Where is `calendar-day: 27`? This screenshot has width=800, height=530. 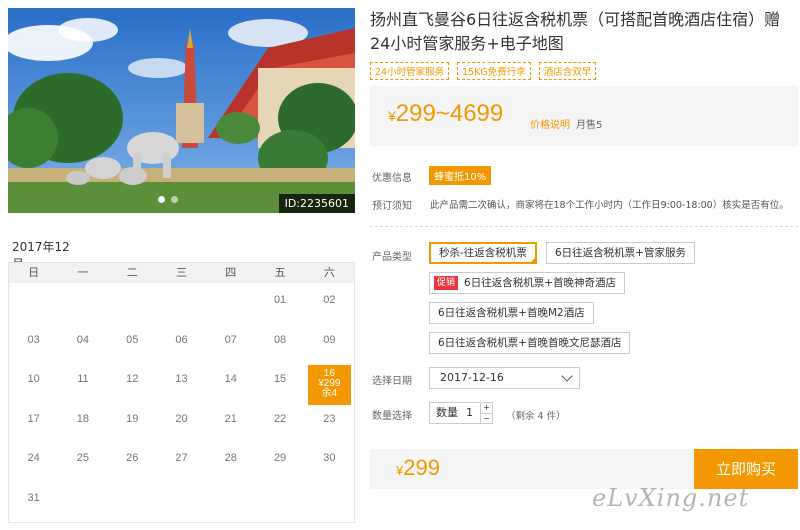
calendar-day: 27 is located at coordinates (181, 464).